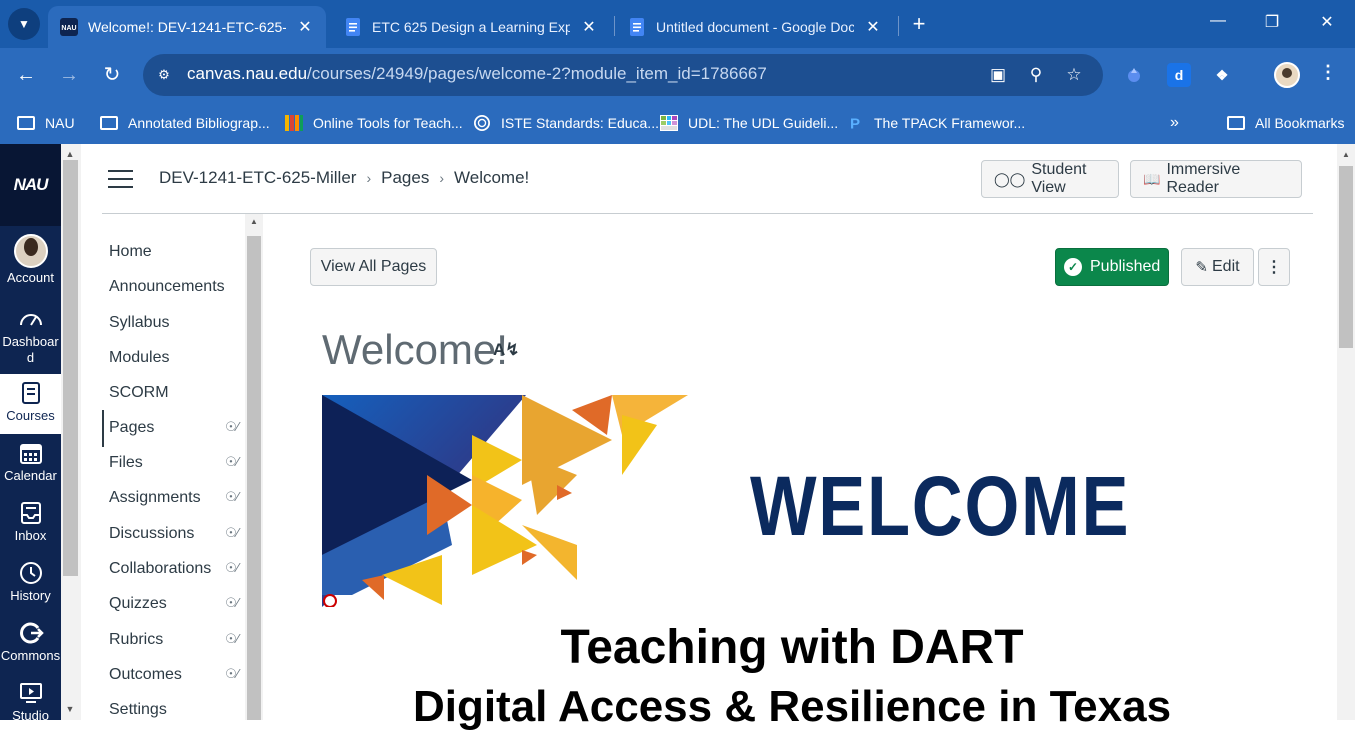  What do you see at coordinates (415, 349) in the screenshot?
I see `page-title: Welcome!` at bounding box center [415, 349].